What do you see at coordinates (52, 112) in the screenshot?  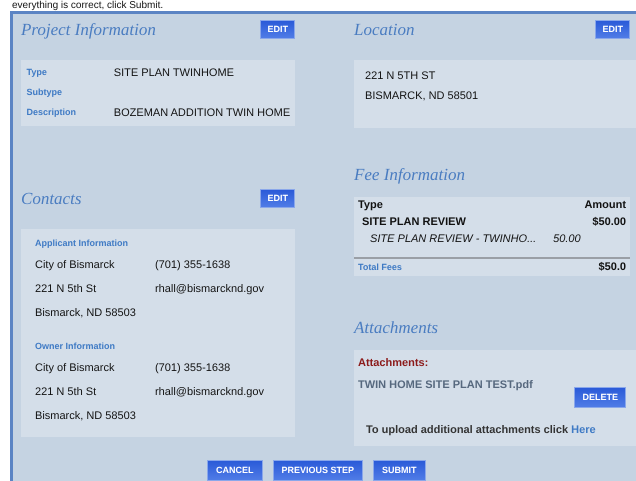 I see `field-label: Description` at bounding box center [52, 112].